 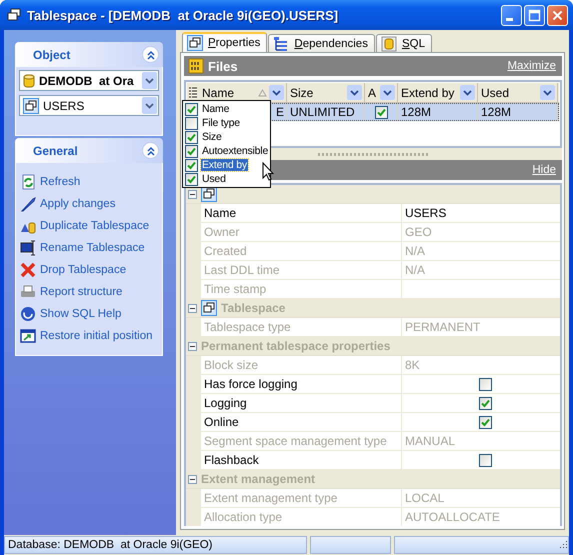 I want to click on chevron-icon, so click(x=151, y=55).